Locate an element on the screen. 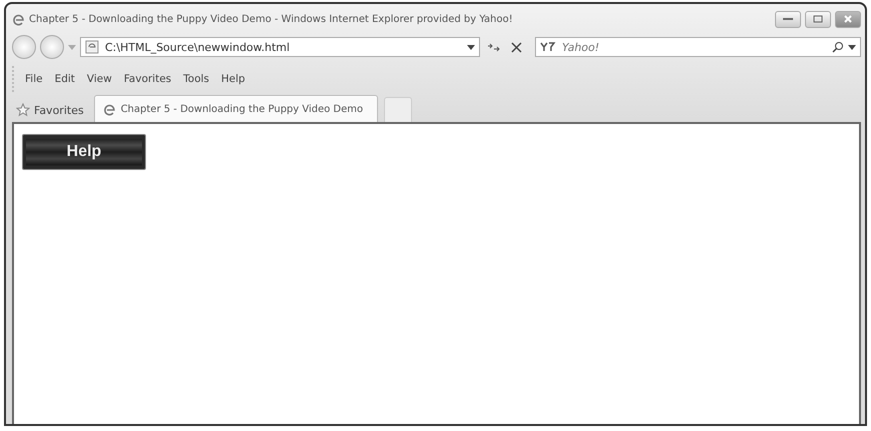 The height and width of the screenshot is (431, 871). address-field: C:\HTML_Source\newwindow.html is located at coordinates (283, 47).